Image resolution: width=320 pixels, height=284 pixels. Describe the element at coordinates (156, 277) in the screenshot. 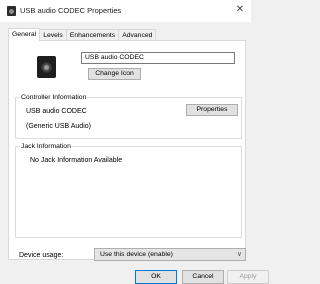

I see `ok-button: OK` at that location.